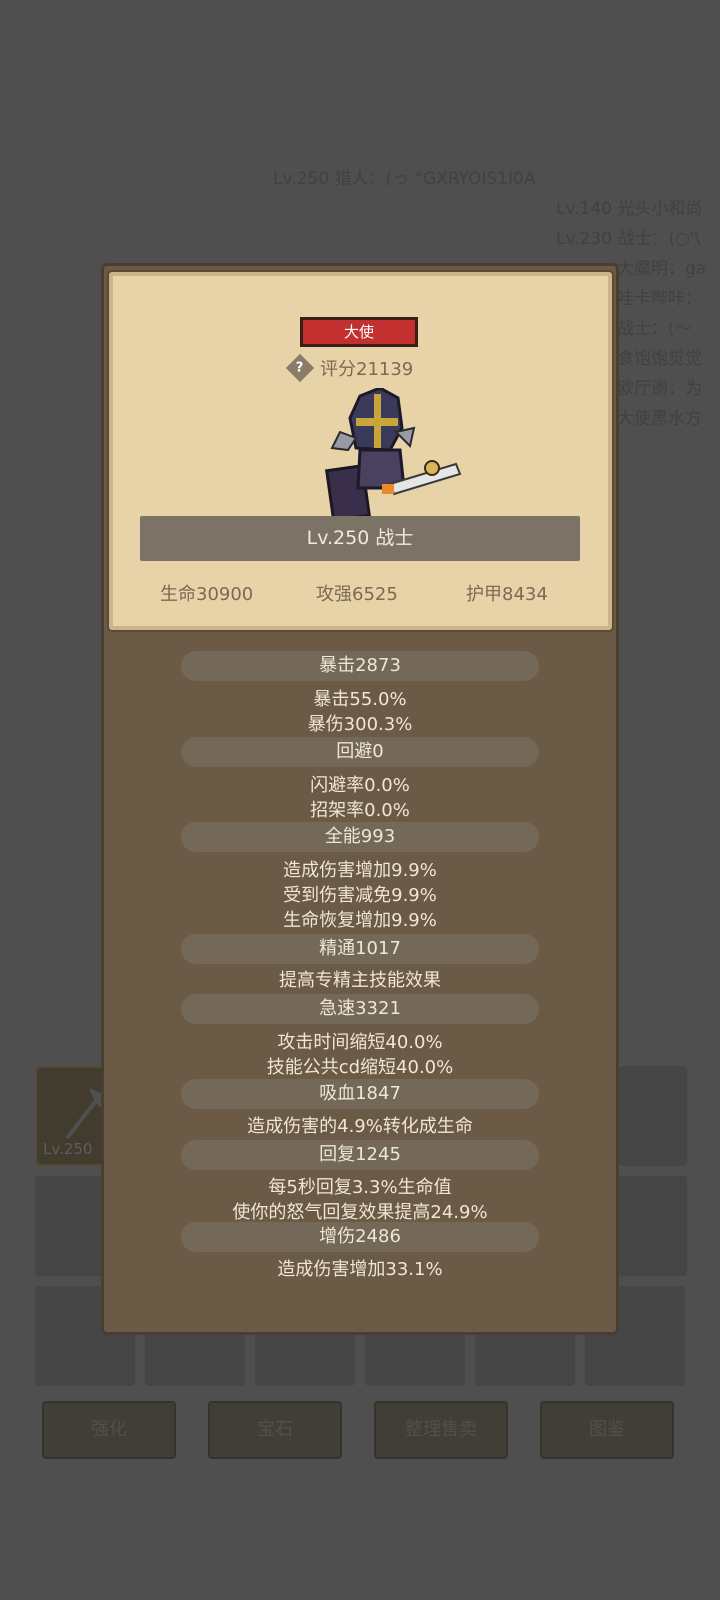  Describe the element at coordinates (360, 699) in the screenshot. I see `stat-line: 暴击55.0%` at that location.